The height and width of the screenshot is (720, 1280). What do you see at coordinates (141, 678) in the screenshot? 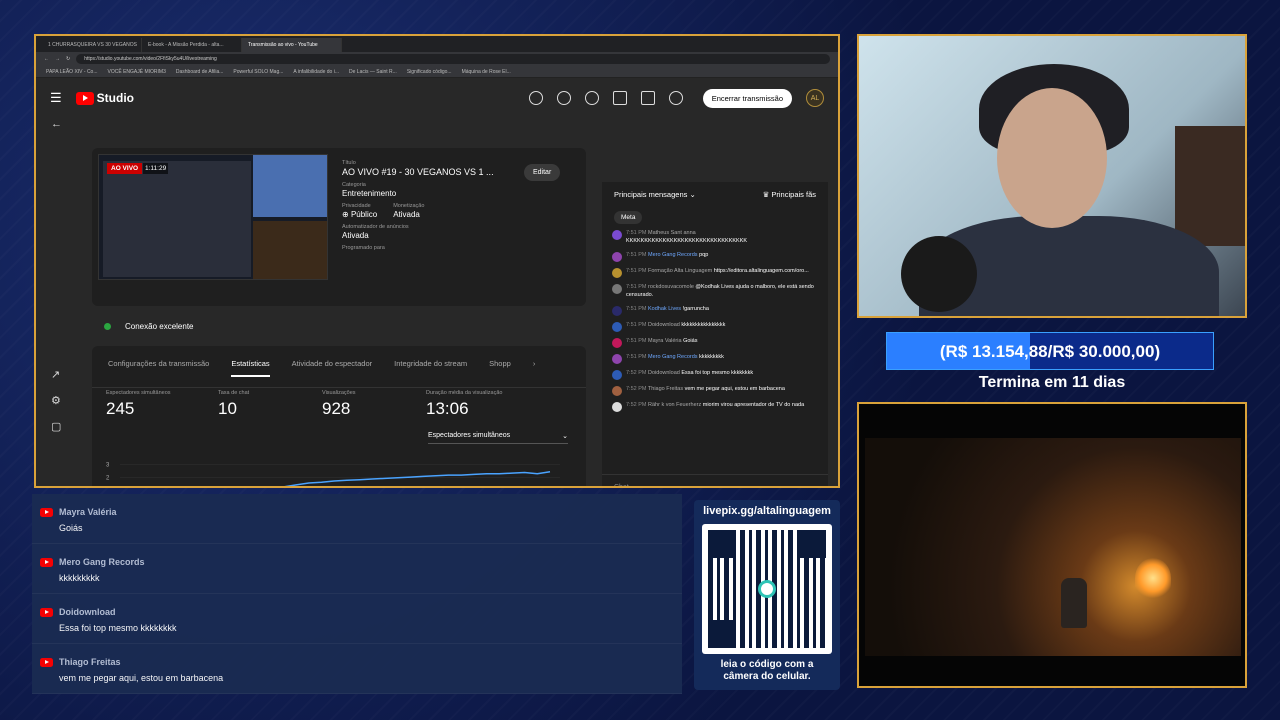
I see `overlay-text: vem me pegar aqui, estou em barbacena` at bounding box center [141, 678].